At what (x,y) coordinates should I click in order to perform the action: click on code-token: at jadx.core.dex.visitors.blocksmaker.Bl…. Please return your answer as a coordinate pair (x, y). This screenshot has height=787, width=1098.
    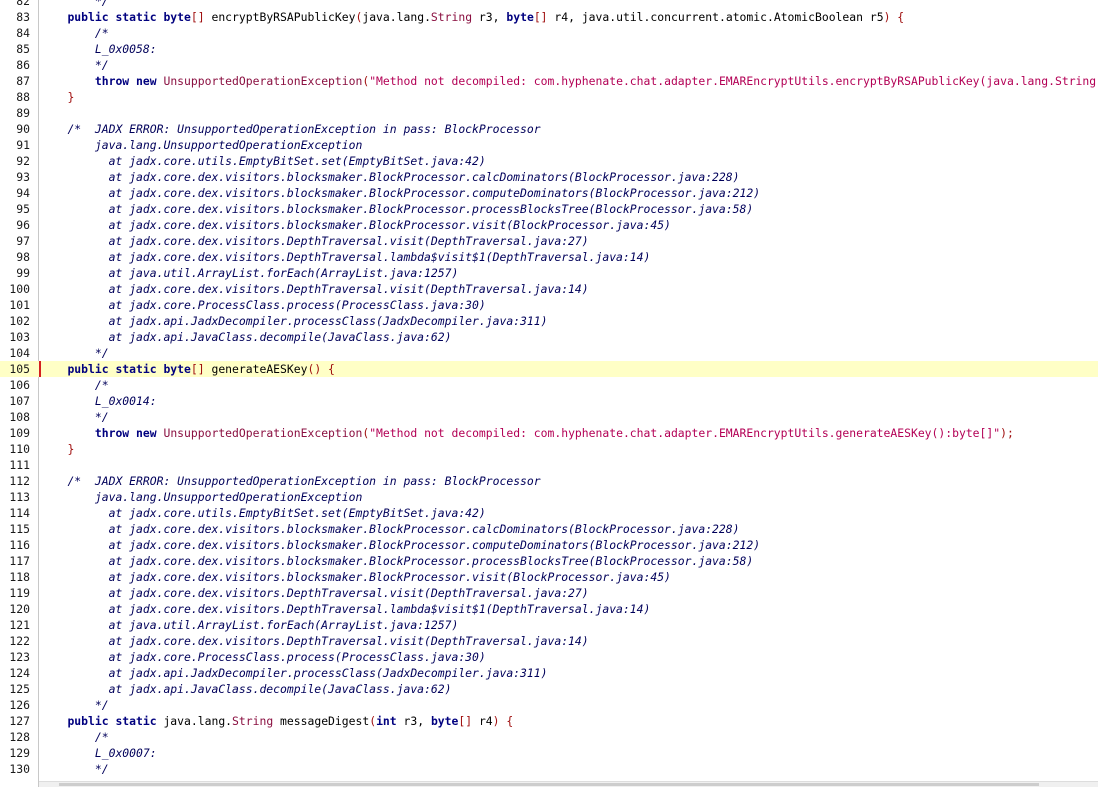
    Looking at the image, I should click on (434, 193).